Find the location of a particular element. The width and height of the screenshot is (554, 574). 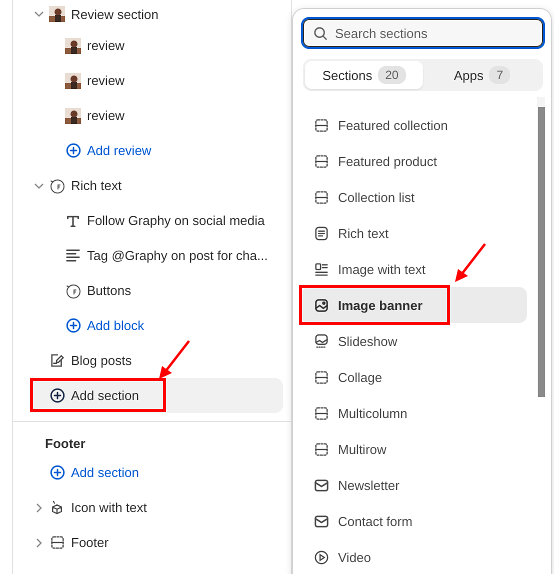

option-label: Image banner is located at coordinates (368, 305).